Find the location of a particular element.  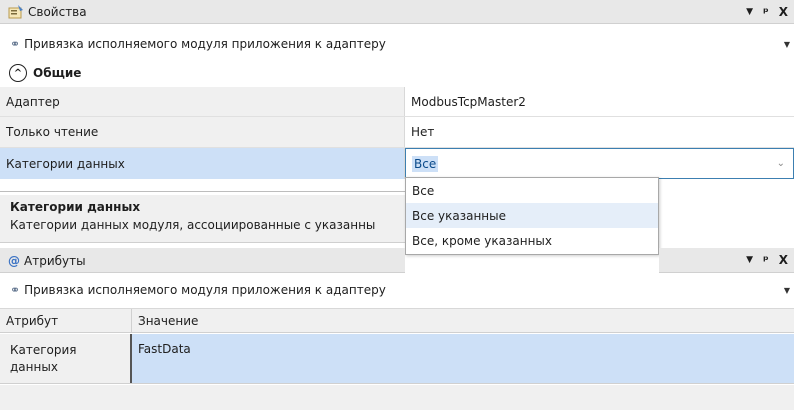

column-header-attribute: Атрибут is located at coordinates (66, 320).